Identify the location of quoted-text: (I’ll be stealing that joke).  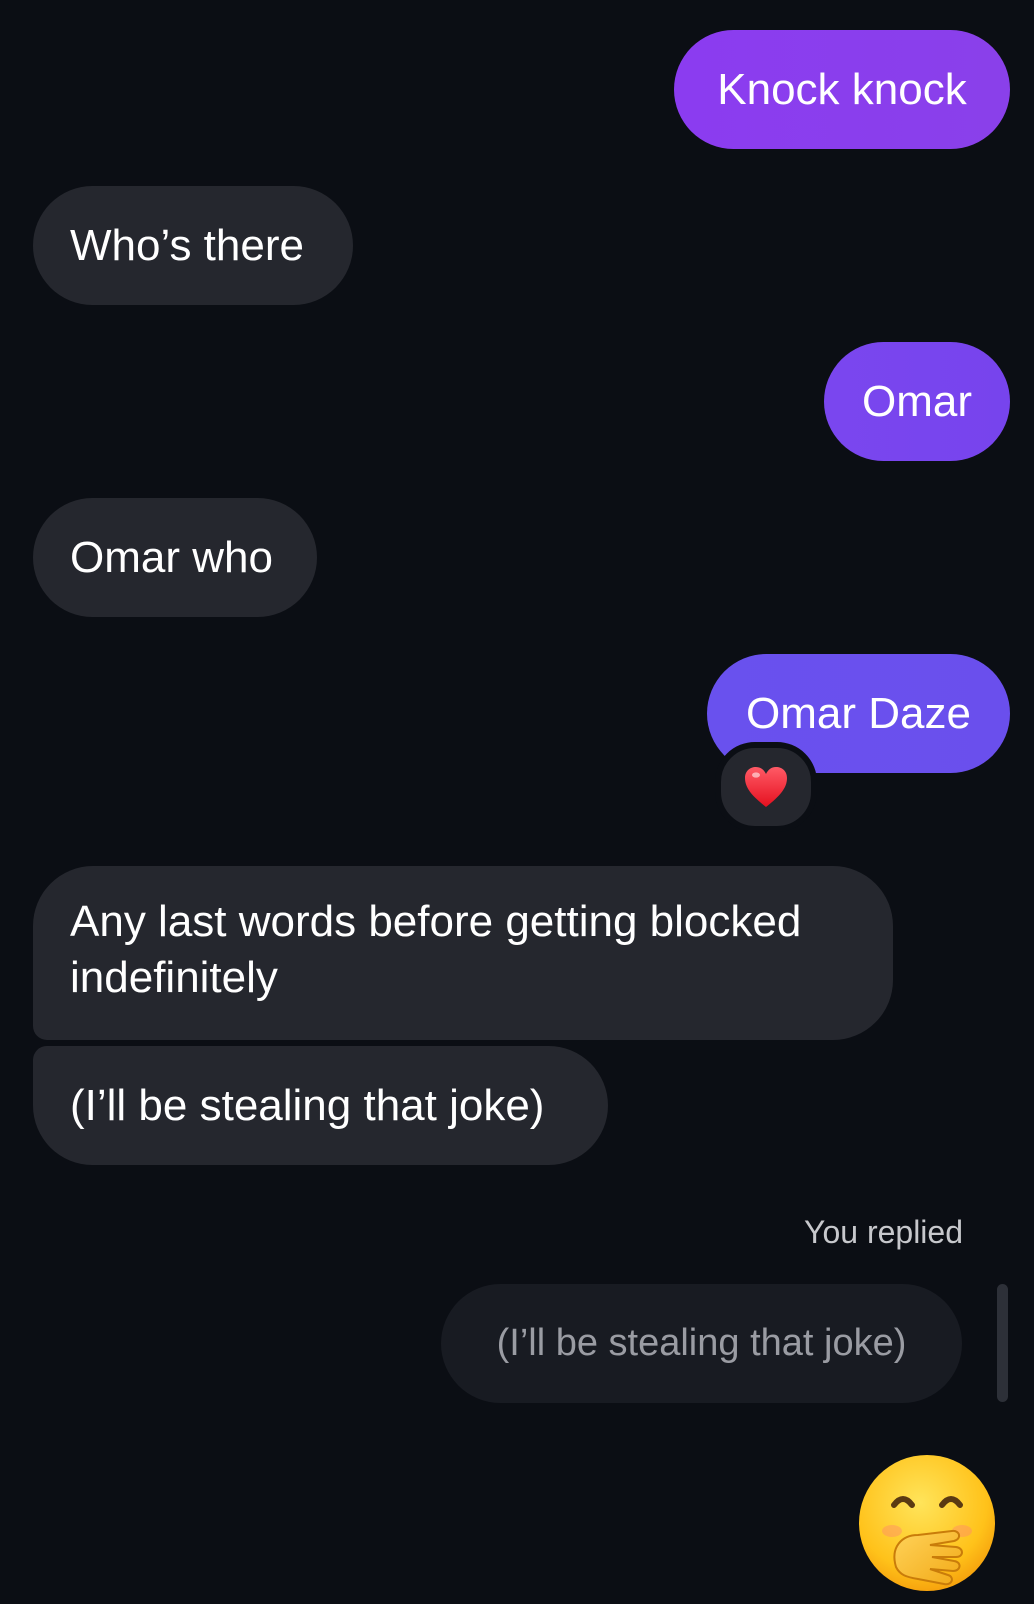
(701, 1343).